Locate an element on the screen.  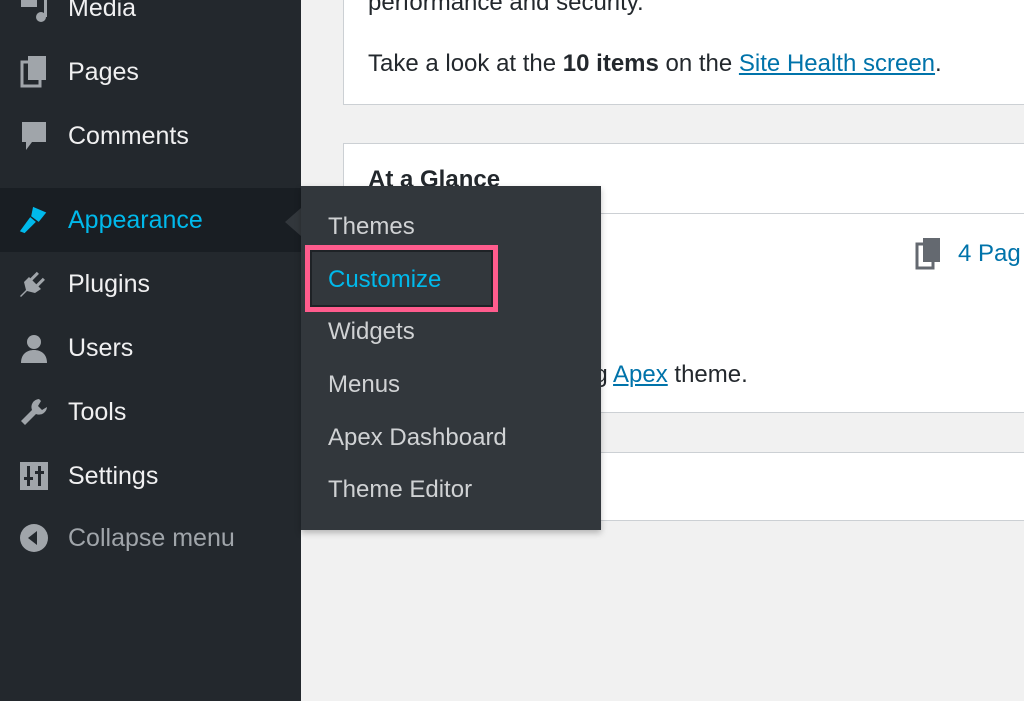
pages-count-icon is located at coordinates (929, 256).